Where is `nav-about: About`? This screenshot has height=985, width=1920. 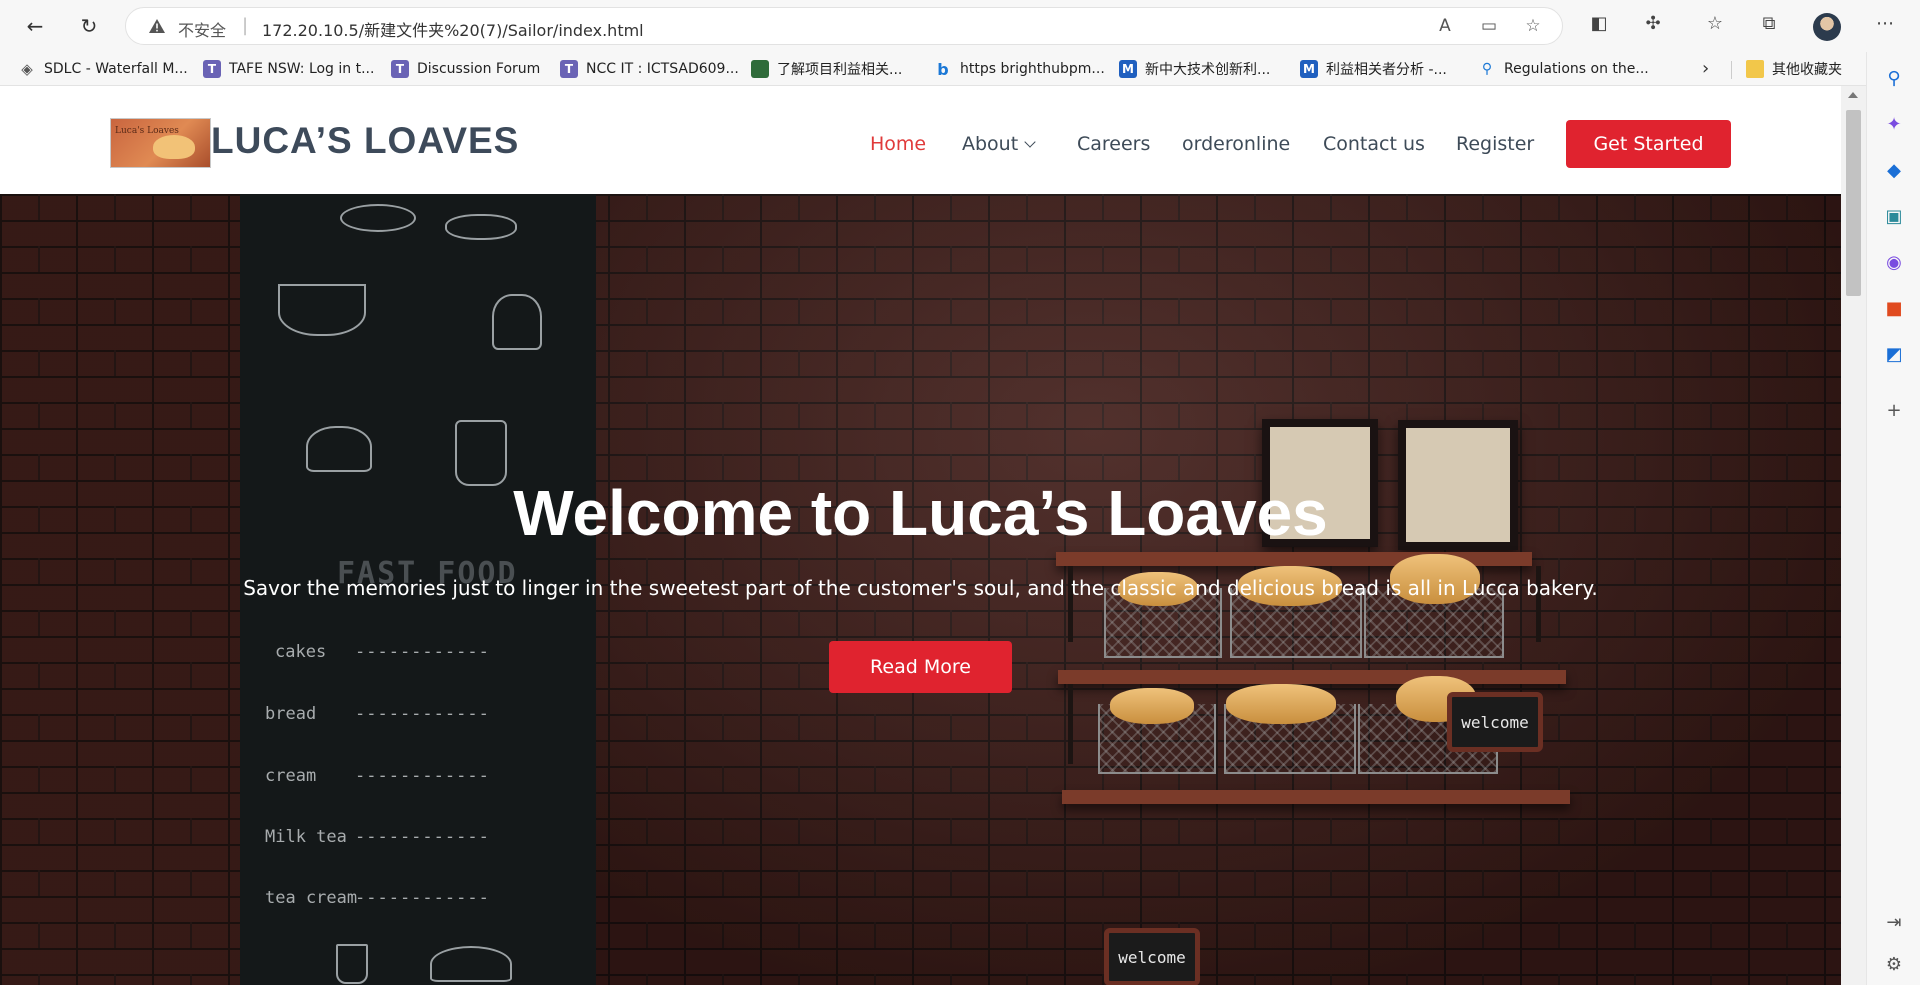 nav-about: About is located at coordinates (999, 144).